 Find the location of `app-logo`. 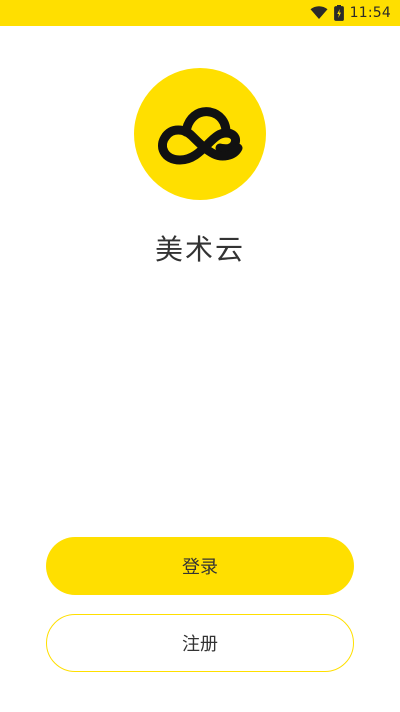

app-logo is located at coordinates (200, 134).